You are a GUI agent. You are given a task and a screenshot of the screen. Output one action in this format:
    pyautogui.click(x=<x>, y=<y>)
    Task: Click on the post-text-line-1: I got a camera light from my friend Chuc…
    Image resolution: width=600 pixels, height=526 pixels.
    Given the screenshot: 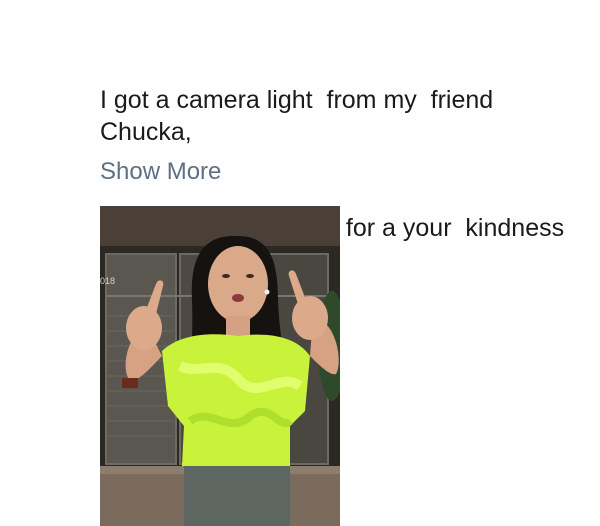 What is the action you would take?
    pyautogui.click(x=300, y=116)
    